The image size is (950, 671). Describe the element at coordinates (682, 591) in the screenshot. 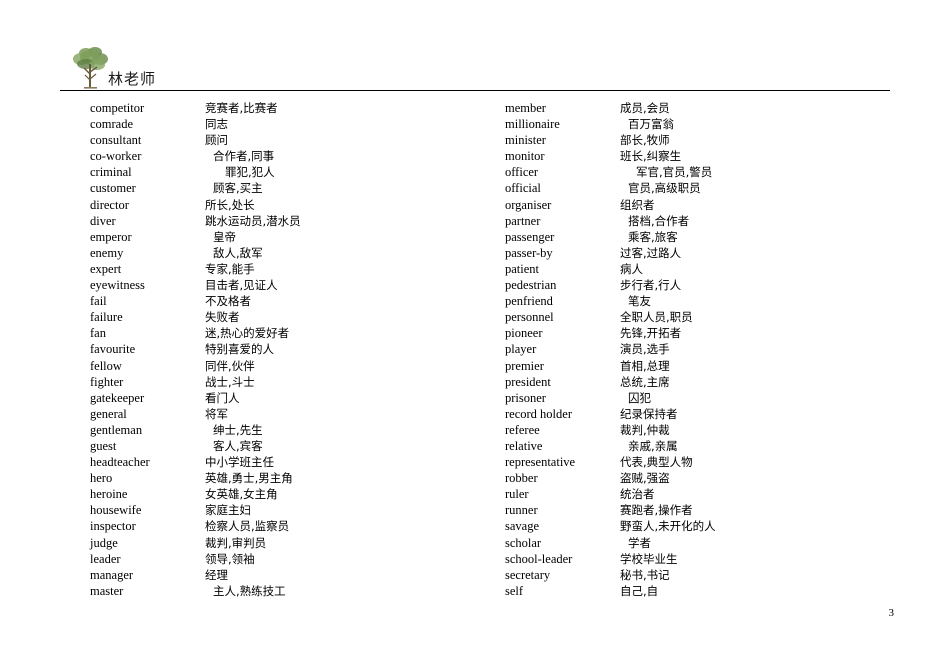

I see `vocabulary-row: self 自己,自` at that location.